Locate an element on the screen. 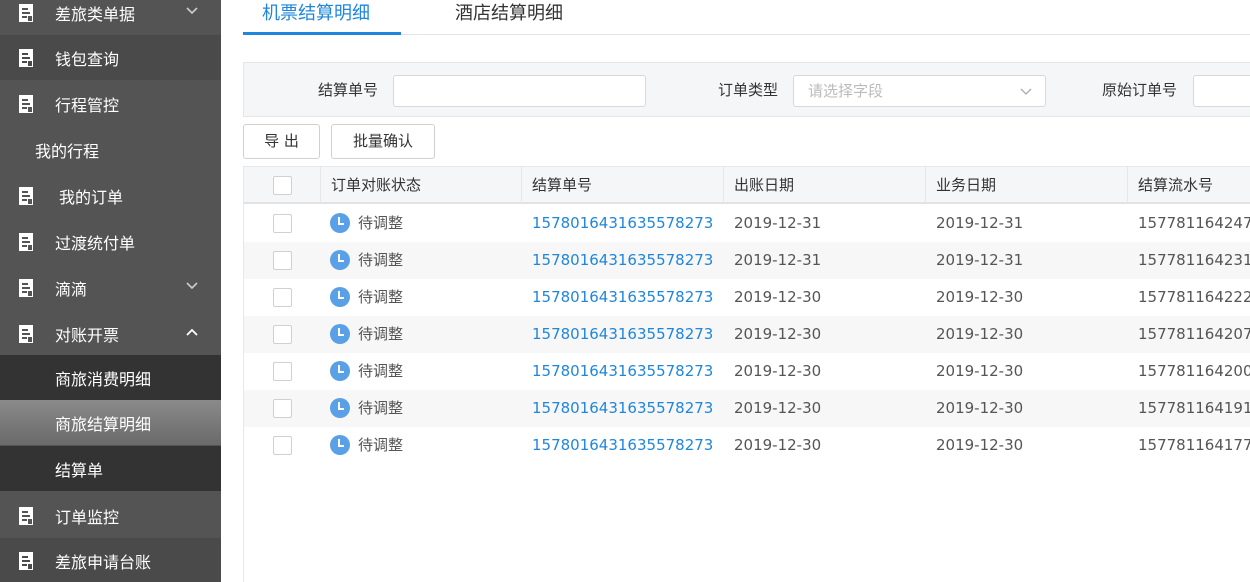 The height and width of the screenshot is (582, 1250). sidebar-item-travel-docs: 差旅类单据 is located at coordinates (110, 17).